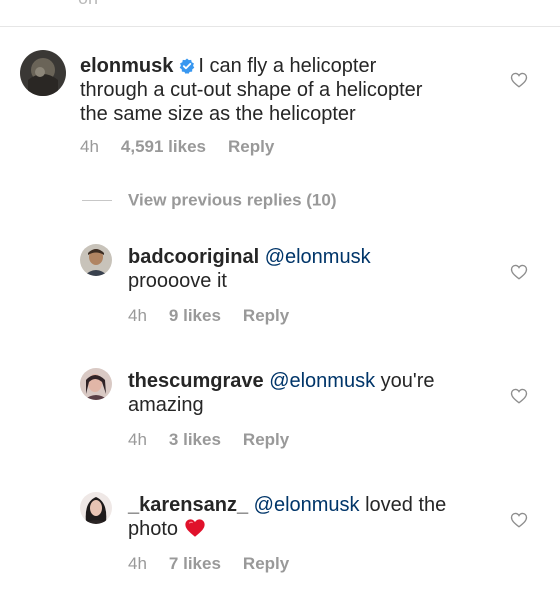  I want to click on likes-count: 3 likes, so click(195, 439).